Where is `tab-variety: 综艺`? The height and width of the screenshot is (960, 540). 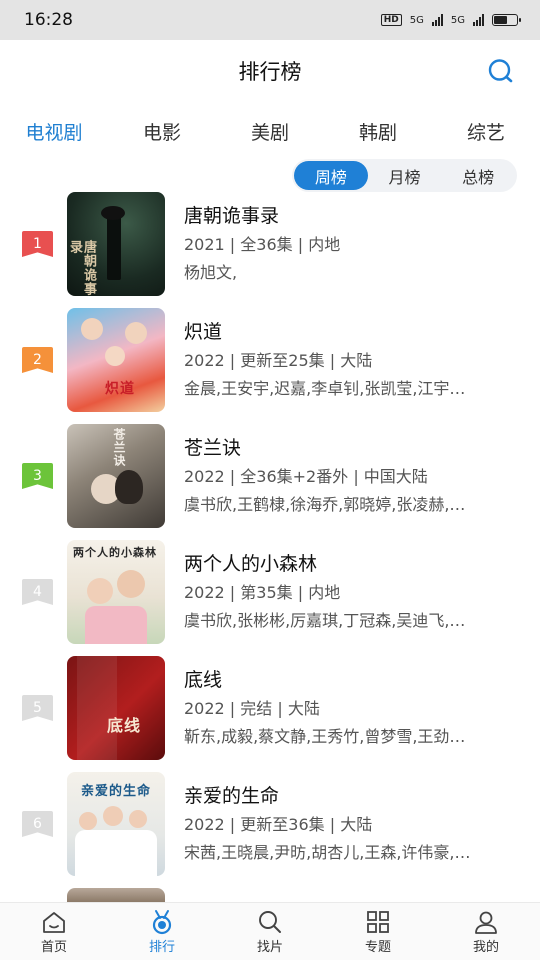 tab-variety: 综艺 is located at coordinates (486, 131).